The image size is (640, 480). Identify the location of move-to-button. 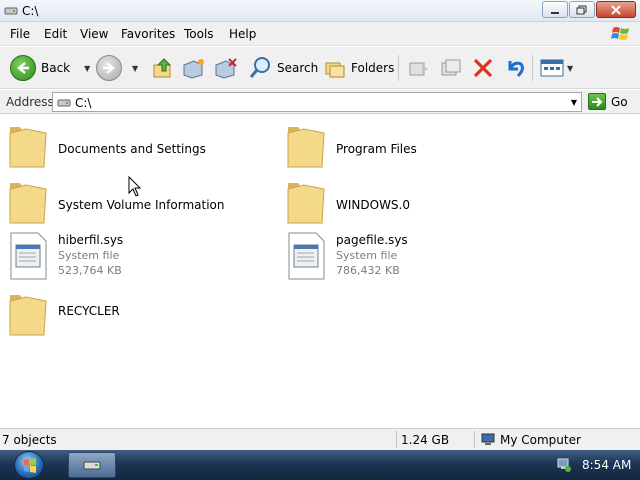
(419, 68).